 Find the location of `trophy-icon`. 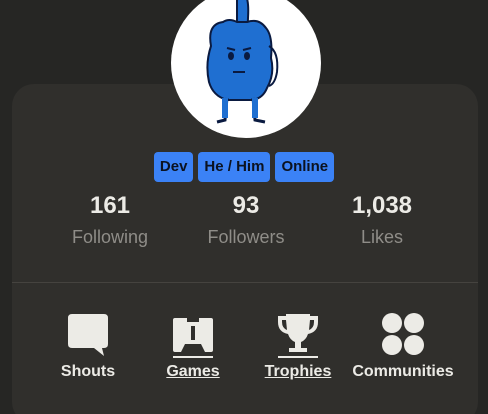

trophy-icon is located at coordinates (298, 336).